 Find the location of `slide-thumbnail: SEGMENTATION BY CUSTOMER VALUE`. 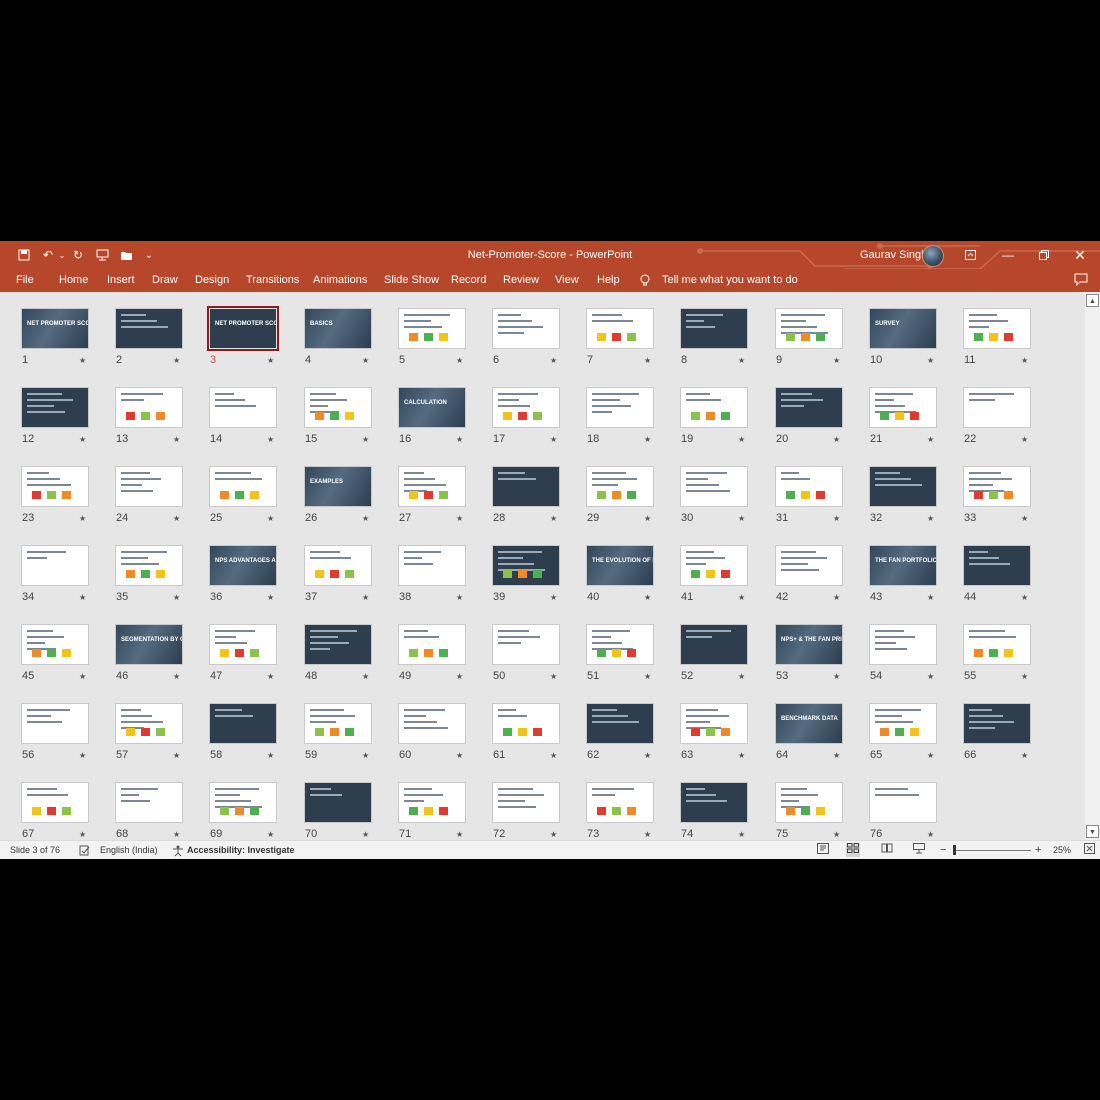

slide-thumbnail: SEGMENTATION BY CUSTOMER VALUE is located at coordinates (149, 644).